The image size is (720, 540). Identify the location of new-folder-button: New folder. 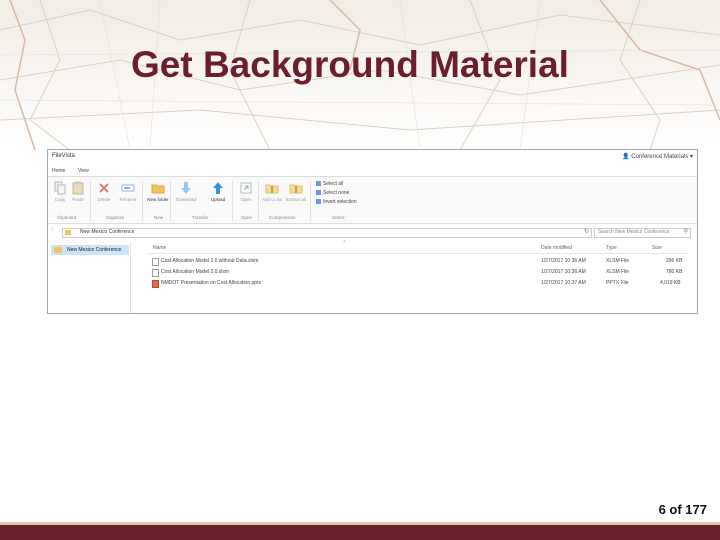
(158, 191).